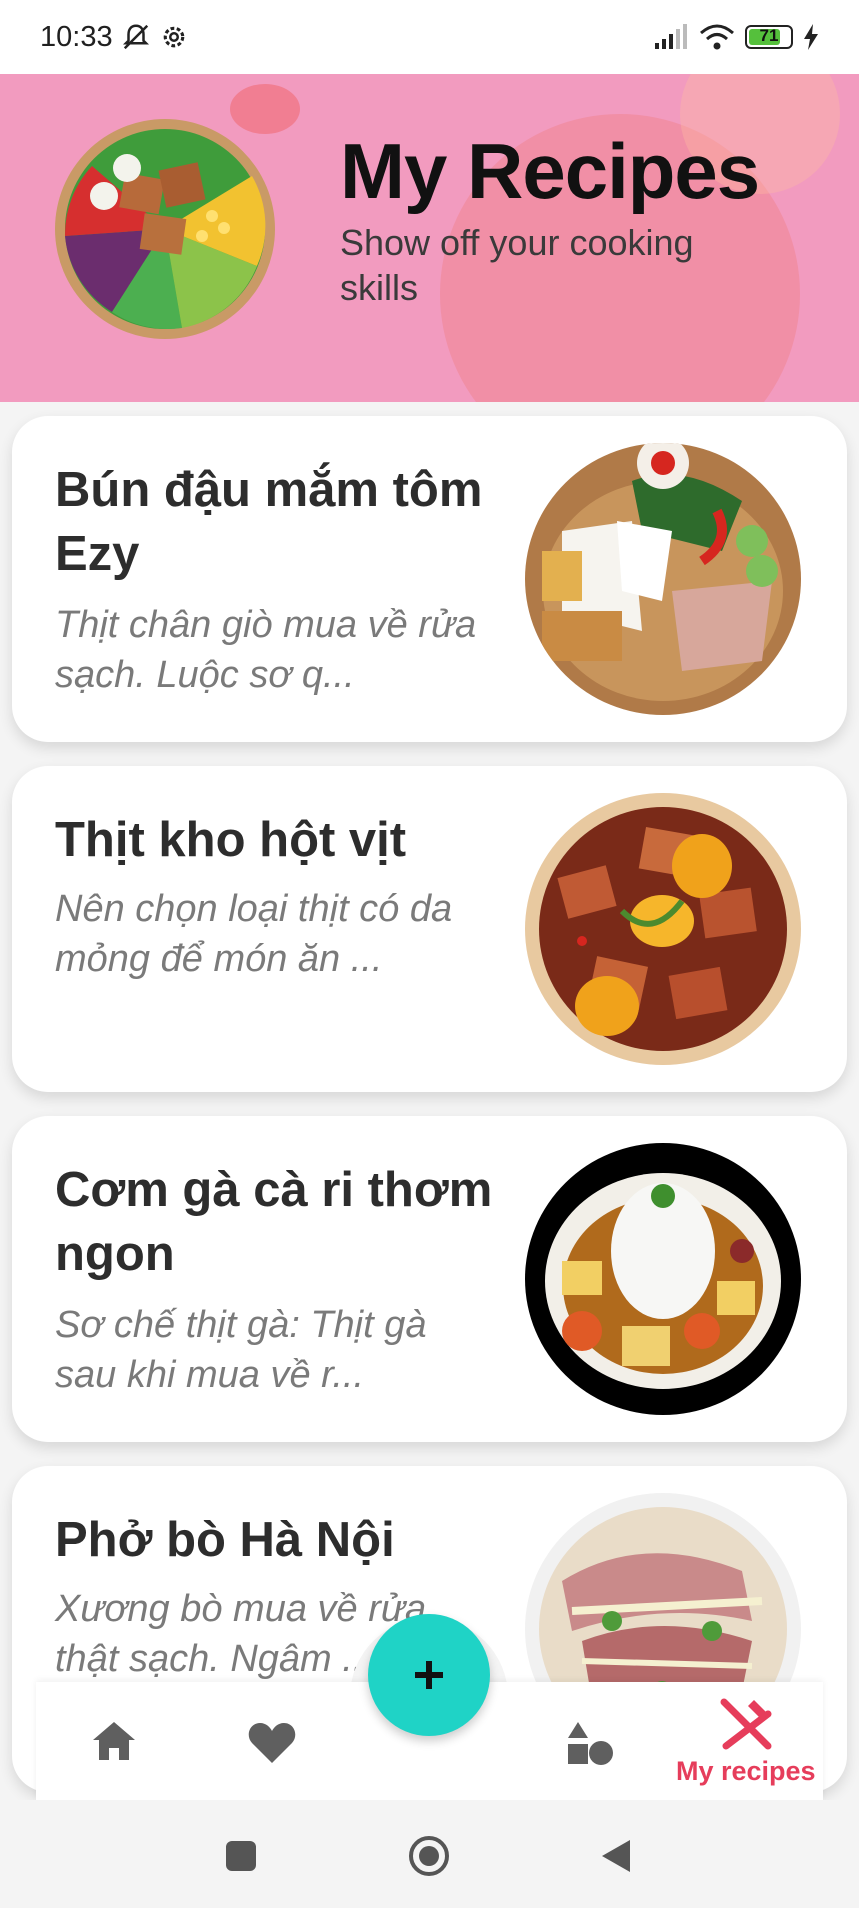 The width and height of the screenshot is (859, 1908). What do you see at coordinates (274, 1222) in the screenshot?
I see `recipe-title: Cơm gà cà ri thơm ngon` at bounding box center [274, 1222].